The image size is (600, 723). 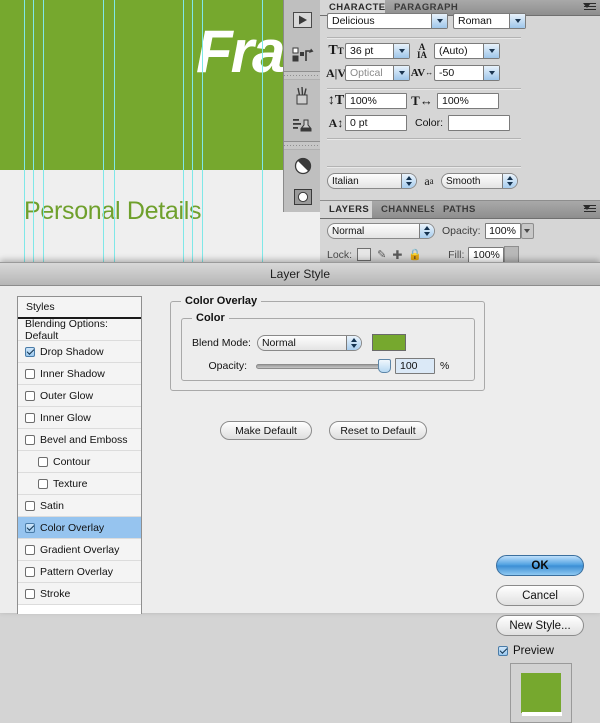 What do you see at coordinates (502, 231) in the screenshot?
I see `layer-opacity-field: 100%` at bounding box center [502, 231].